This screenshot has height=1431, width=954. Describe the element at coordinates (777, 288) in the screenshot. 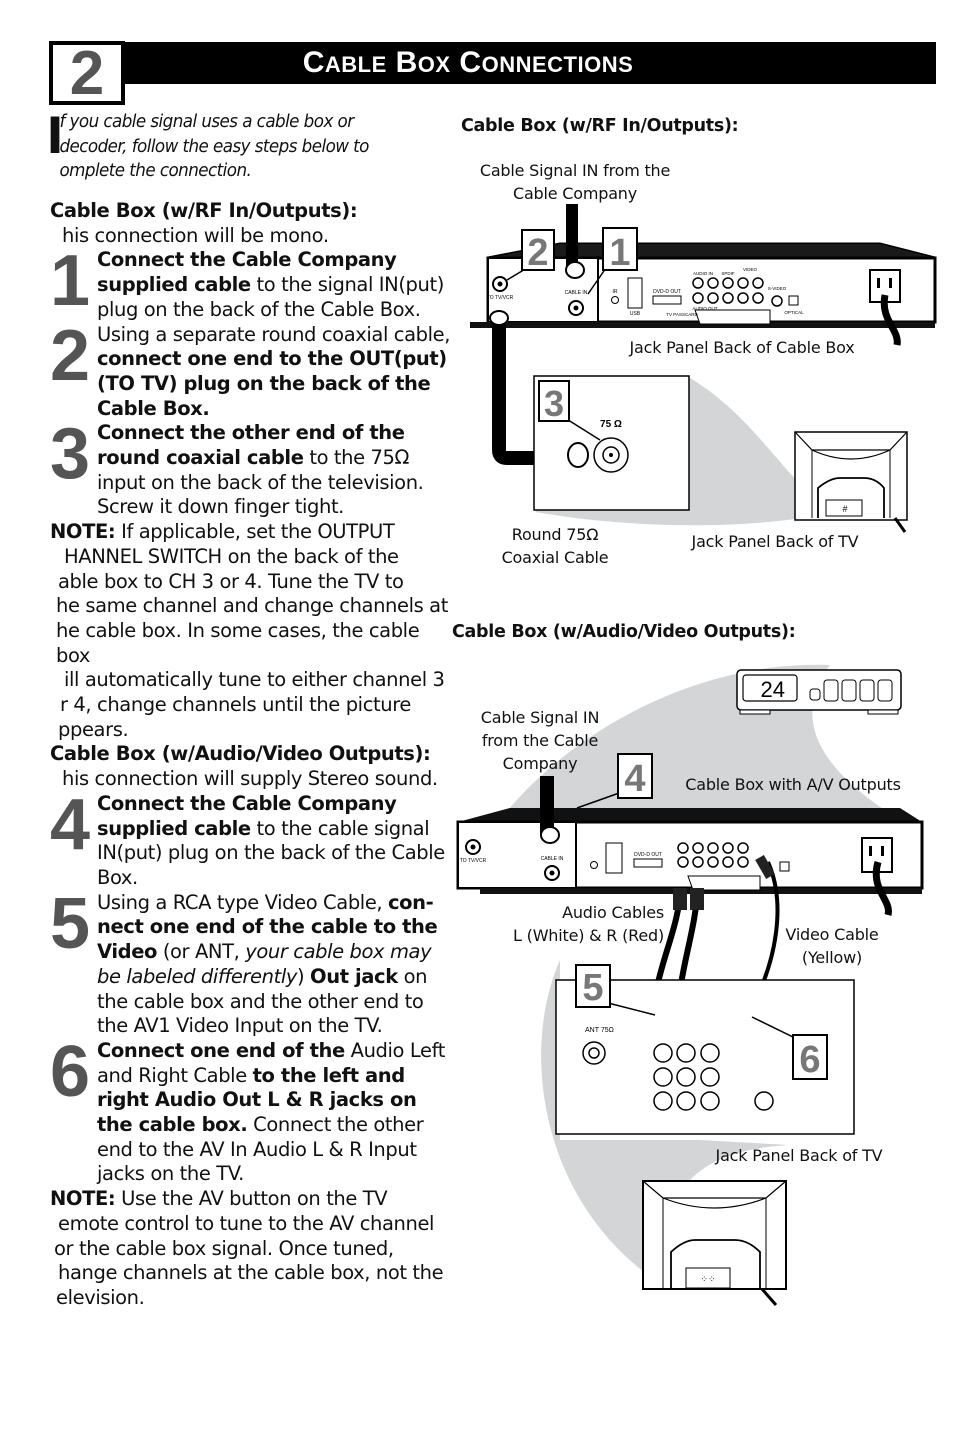

I see `svideo-label: S-VIDEO` at that location.